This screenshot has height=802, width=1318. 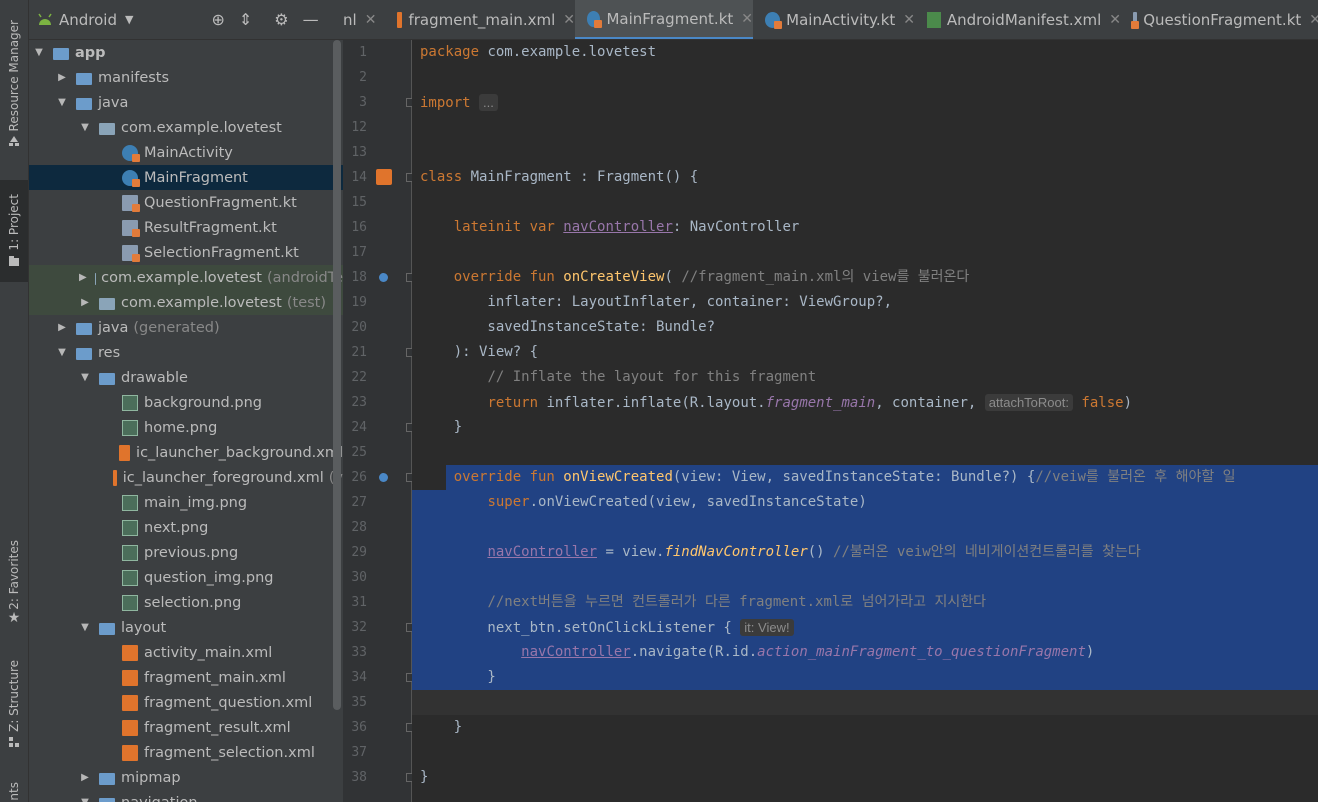 I want to click on editor-tab: nl ✕, so click(x=364, y=19).